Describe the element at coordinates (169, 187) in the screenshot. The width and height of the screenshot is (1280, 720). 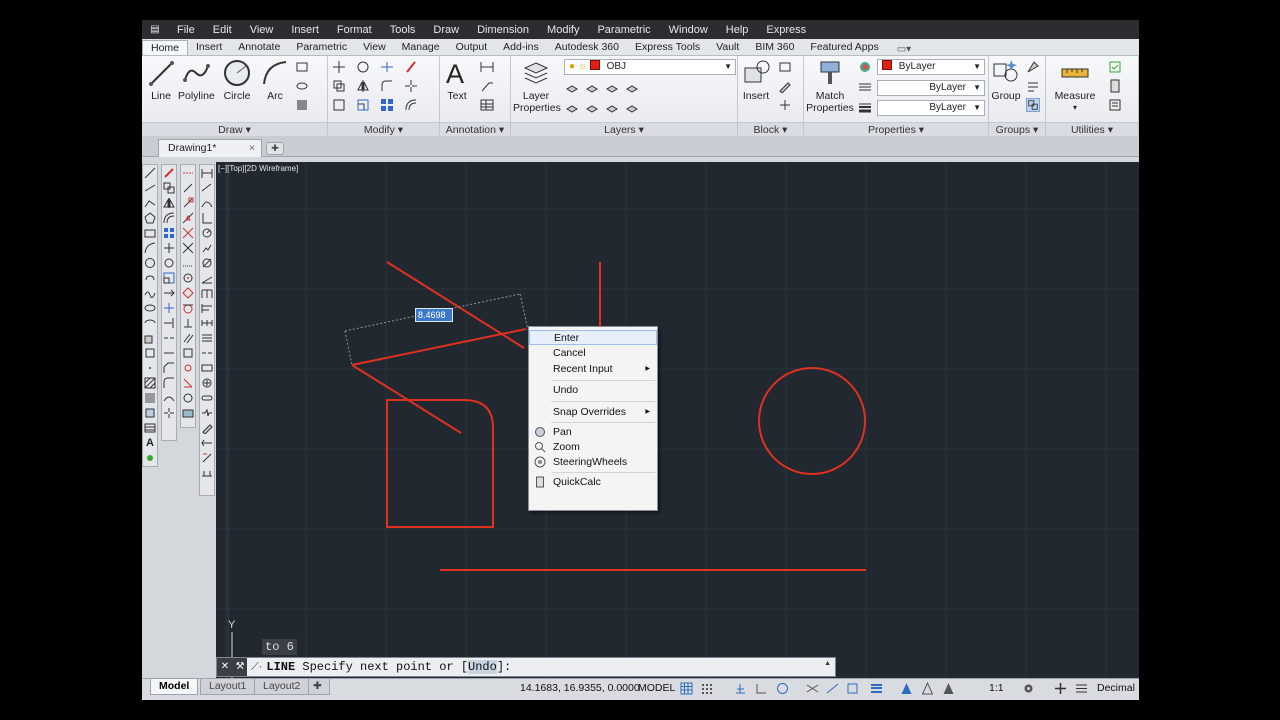
I see `copy-tool-icon` at that location.